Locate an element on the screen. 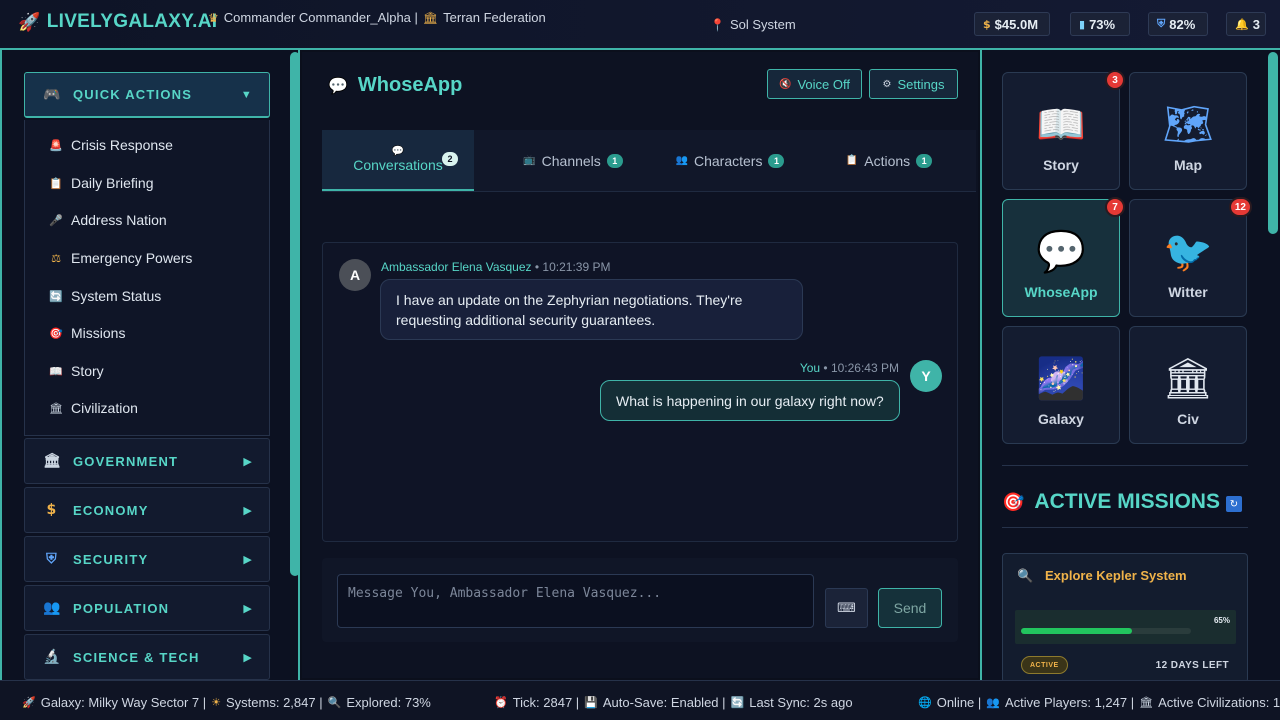 This screenshot has width=1280, height=720. section-economy: $ ECONOMY ▶ is located at coordinates (147, 510).